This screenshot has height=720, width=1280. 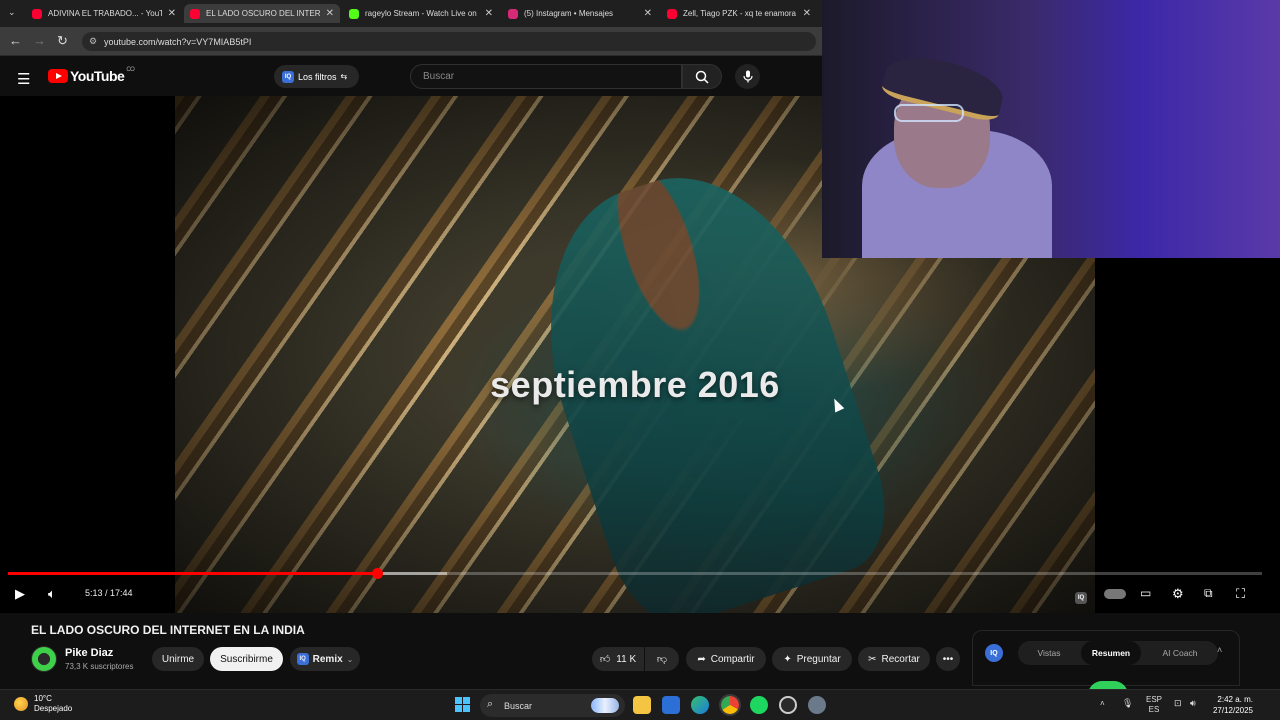 What do you see at coordinates (93, 41) in the screenshot?
I see `site-info-icon: ⚙` at bounding box center [93, 41].